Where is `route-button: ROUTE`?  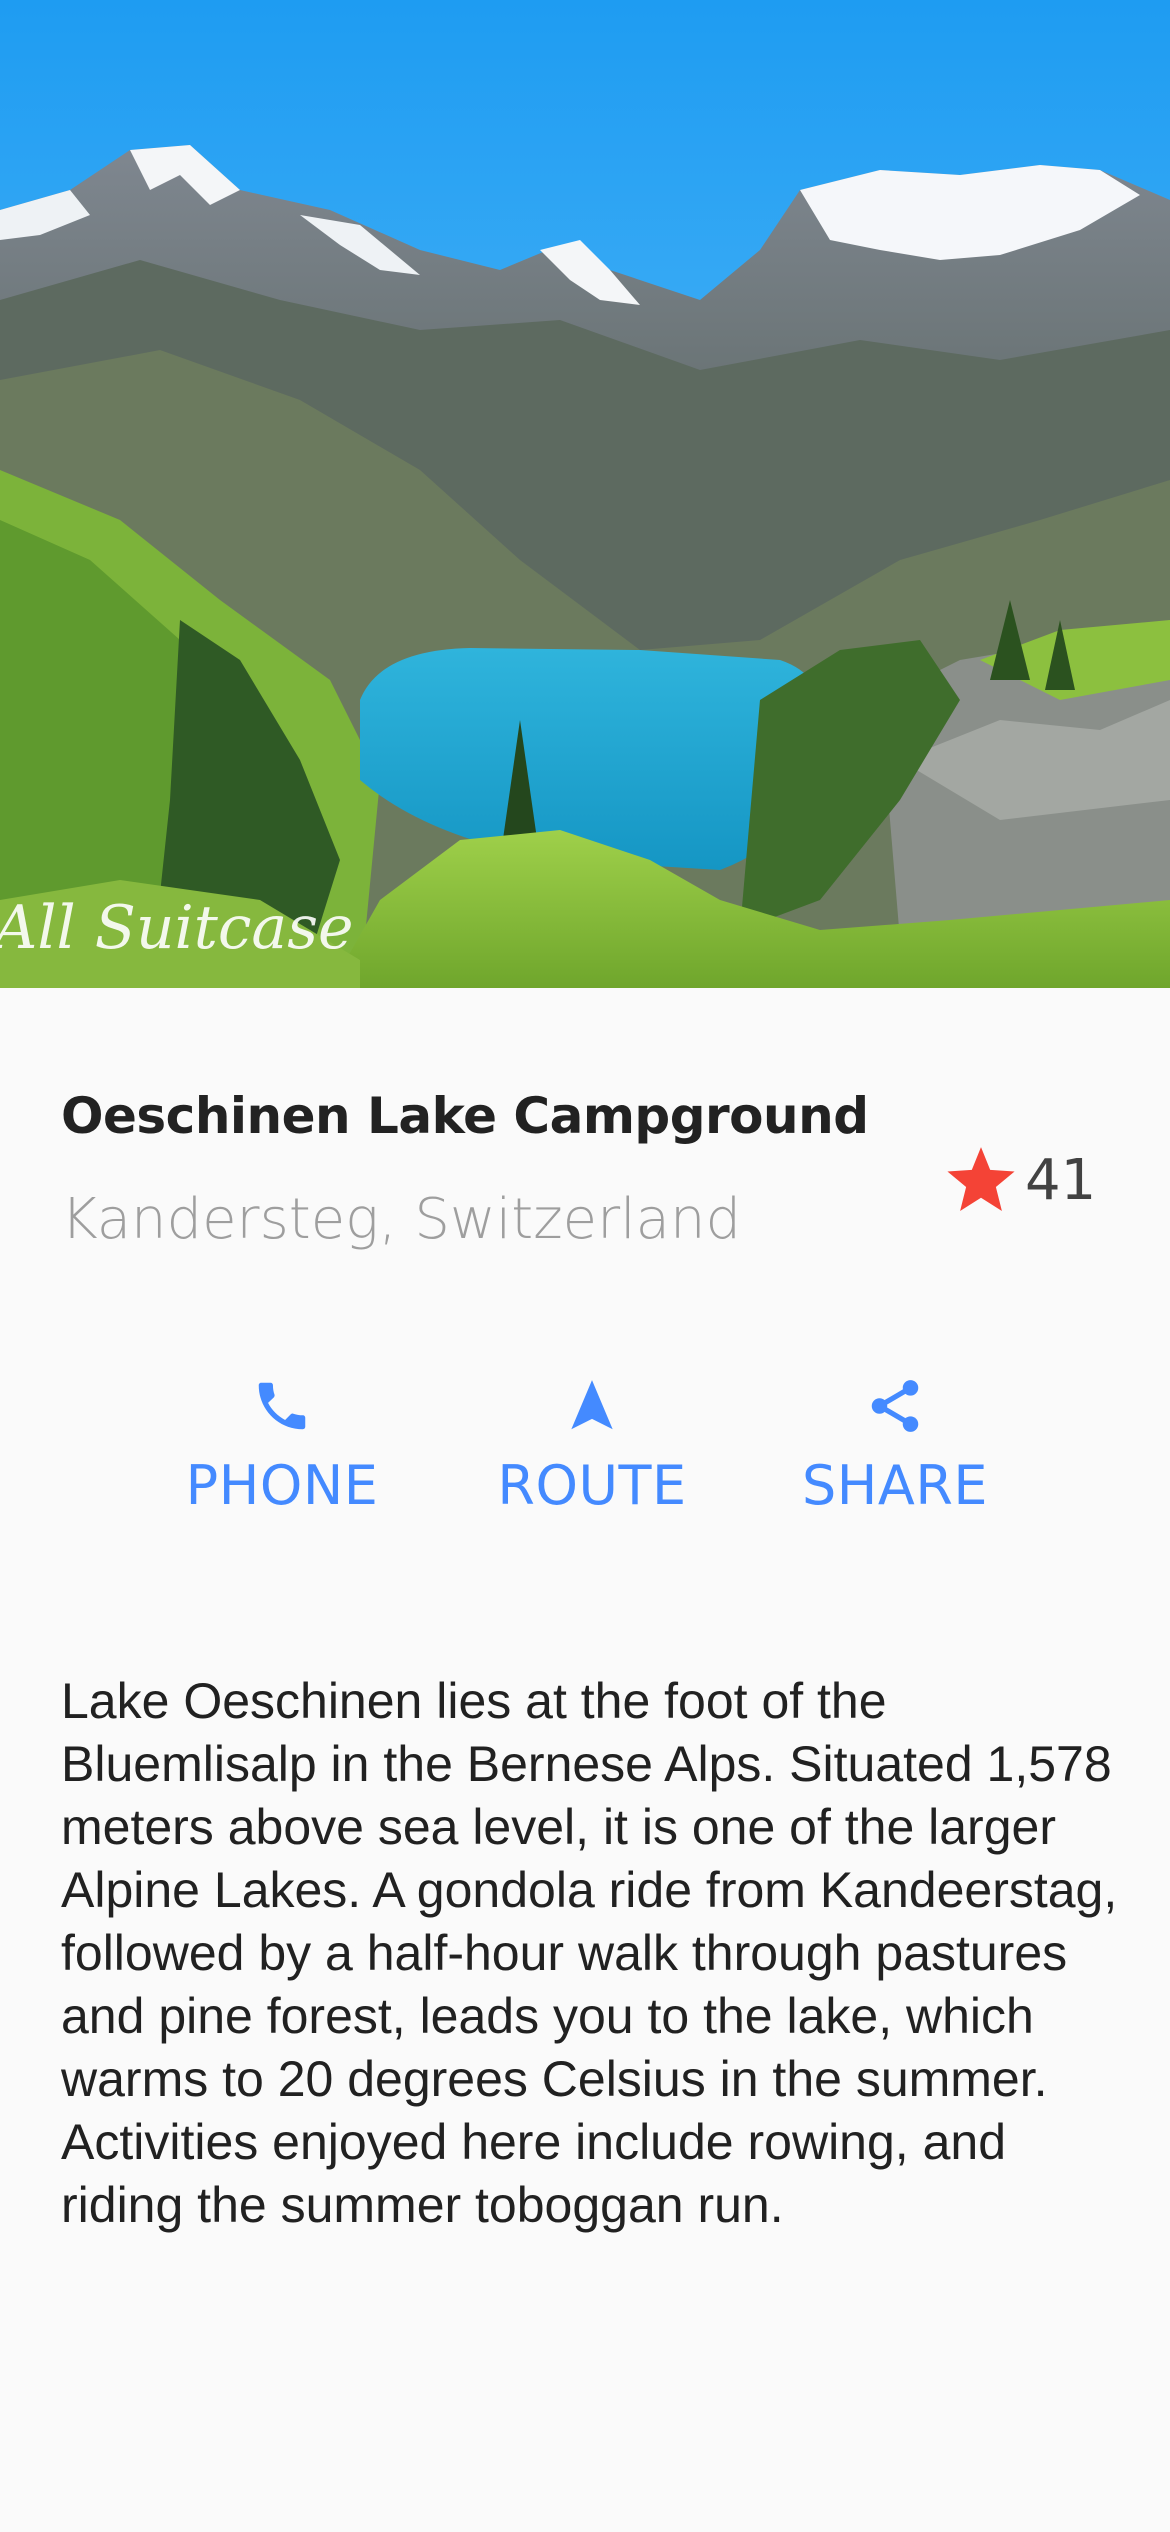 route-button: ROUTE is located at coordinates (592, 1450).